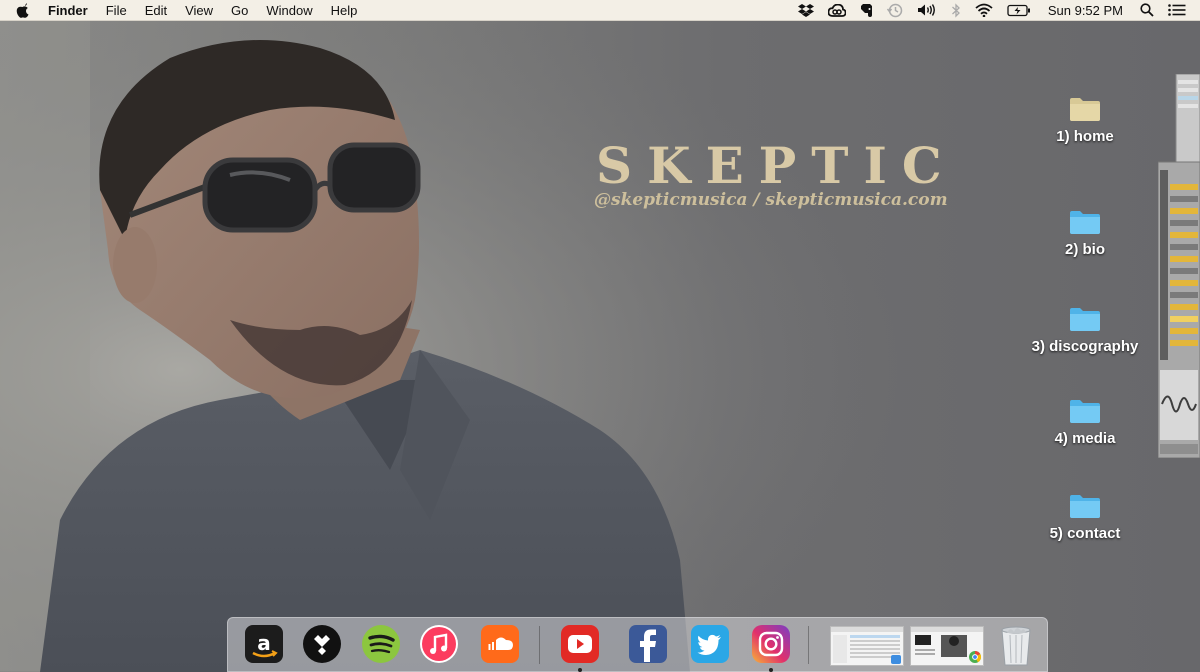  Describe the element at coordinates (580, 648) in the screenshot. I see `youtube-icon` at that location.